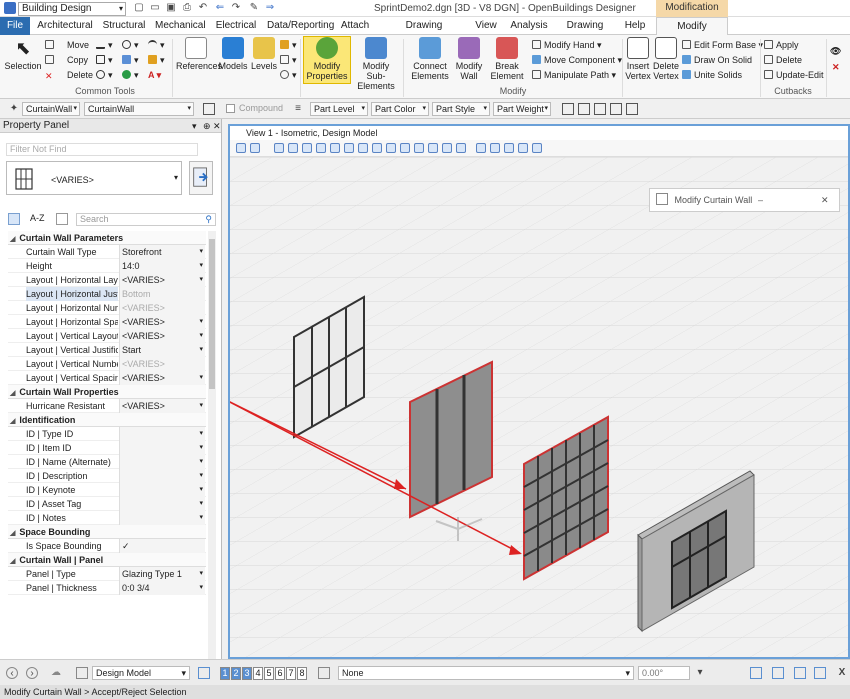 The image size is (850, 699). Describe the element at coordinates (254, 8) in the screenshot. I see `pin-icon: ✎` at that location.